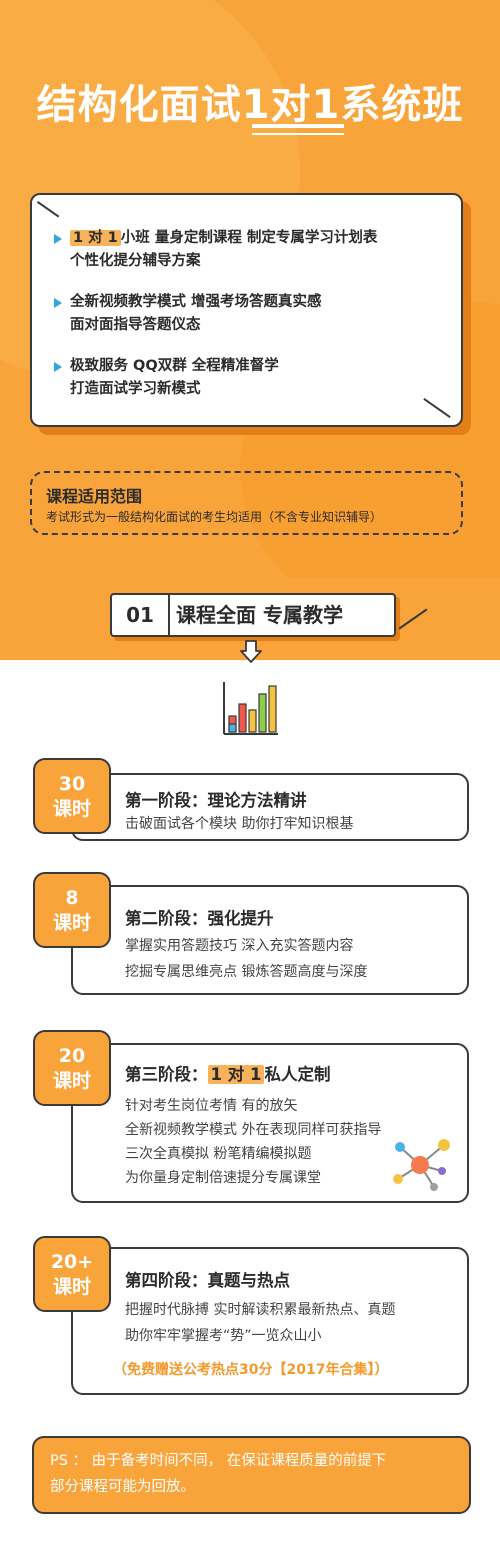 This screenshot has width=500, height=1553. I want to click on section-number: 01, so click(141, 615).